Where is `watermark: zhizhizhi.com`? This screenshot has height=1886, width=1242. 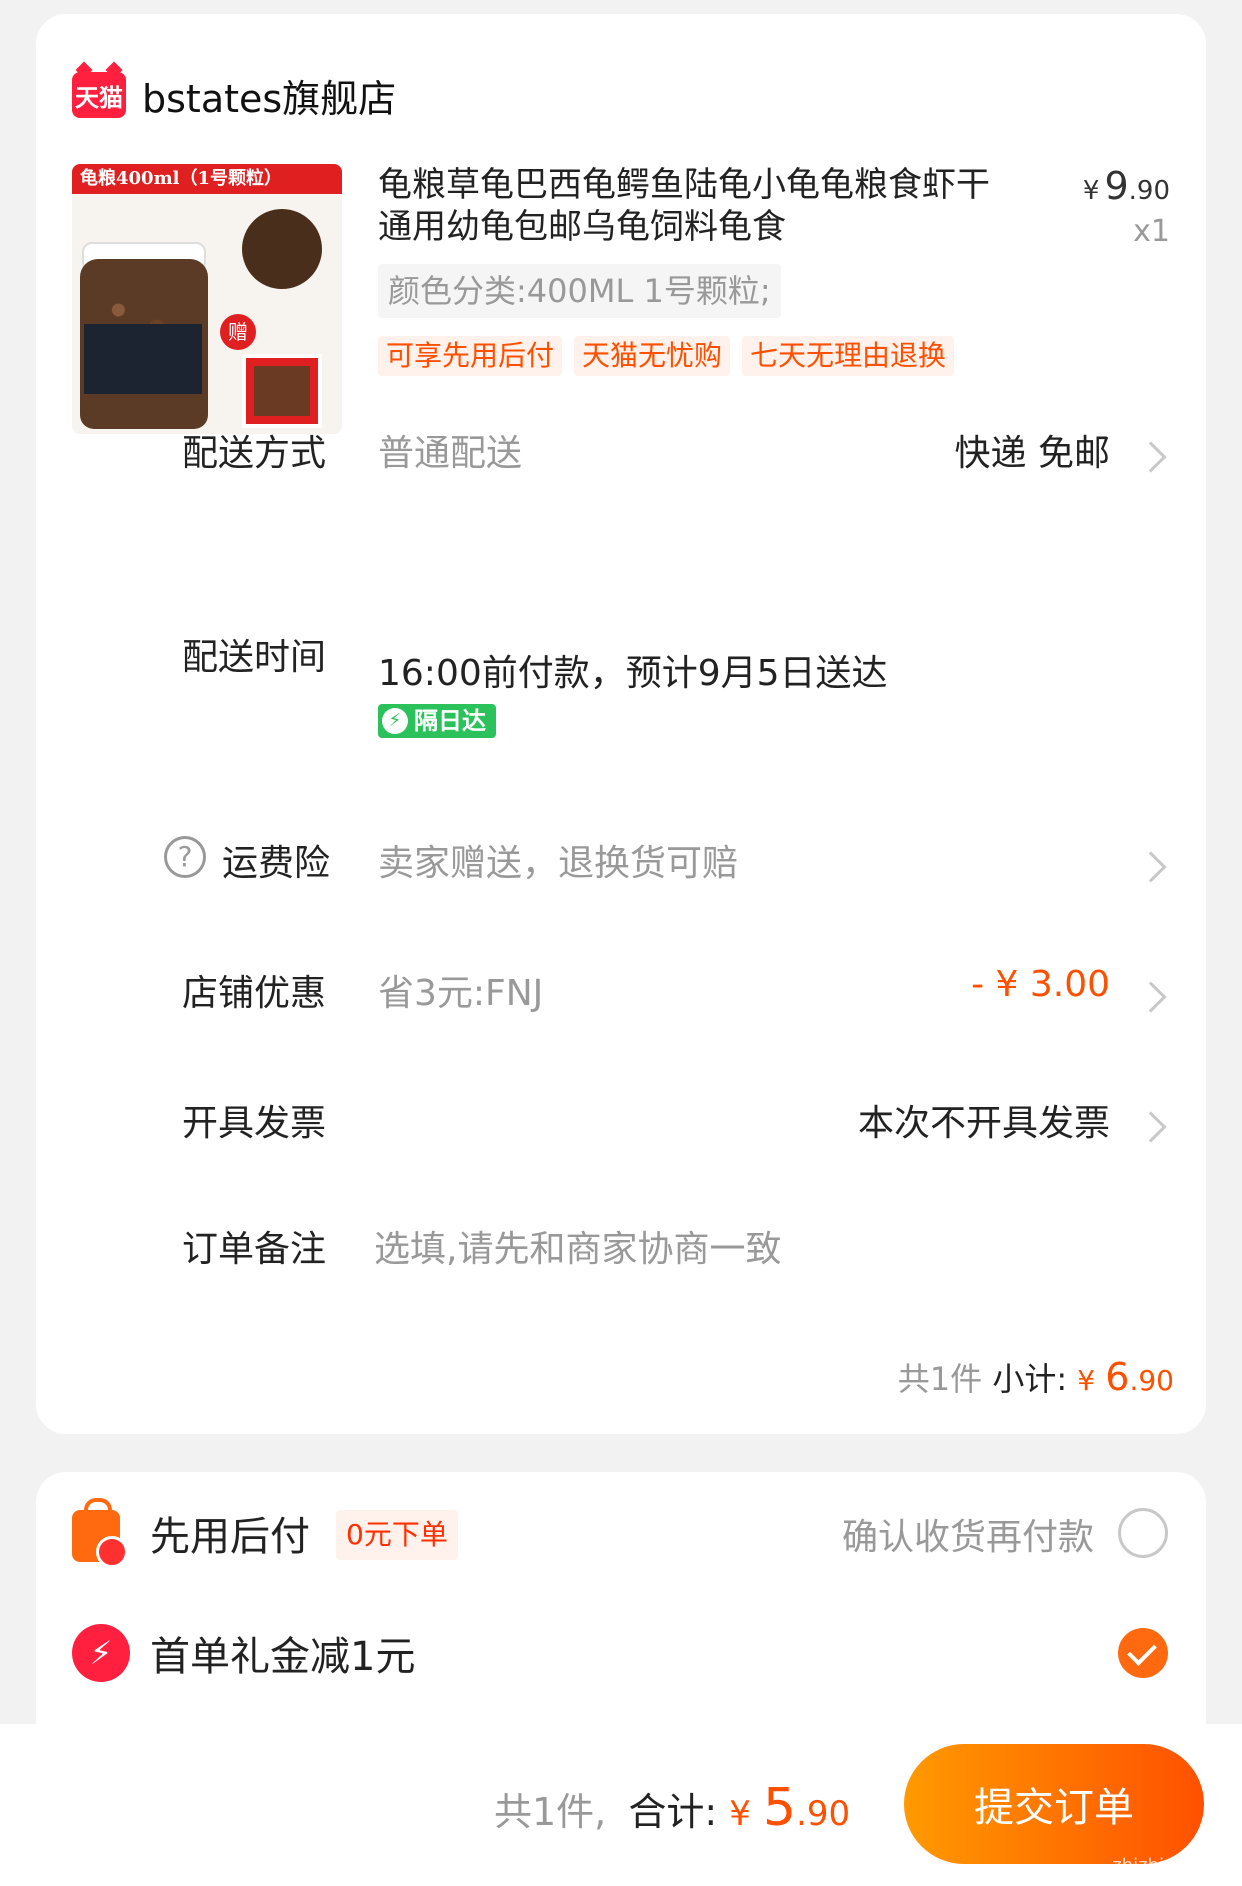
watermark: zhizhizhi.com is located at coordinates (1173, 1865).